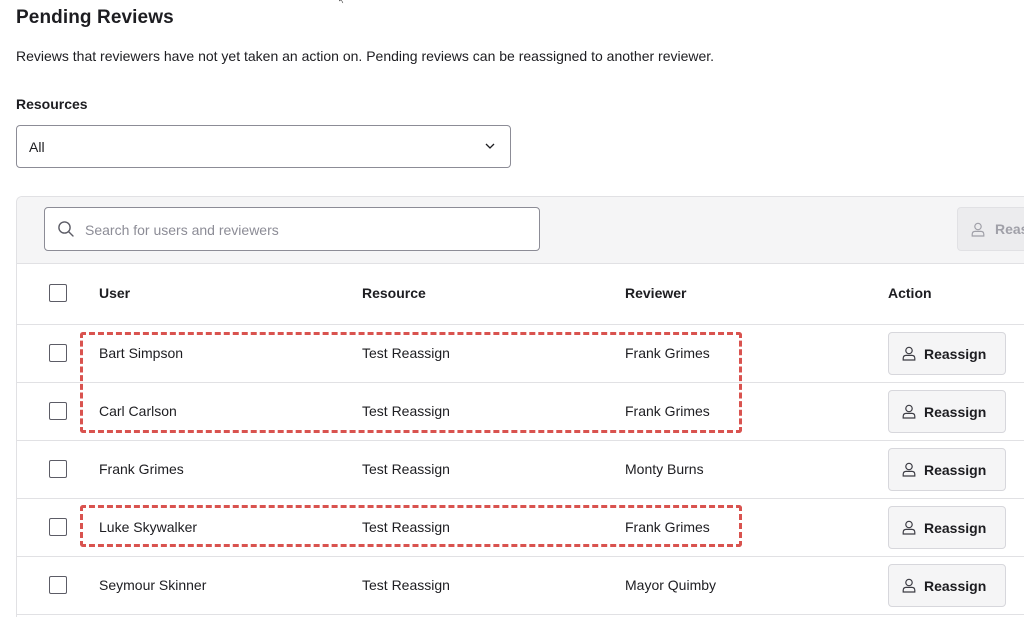 The height and width of the screenshot is (617, 1024). I want to click on page-title: Pending Reviews, so click(95, 17).